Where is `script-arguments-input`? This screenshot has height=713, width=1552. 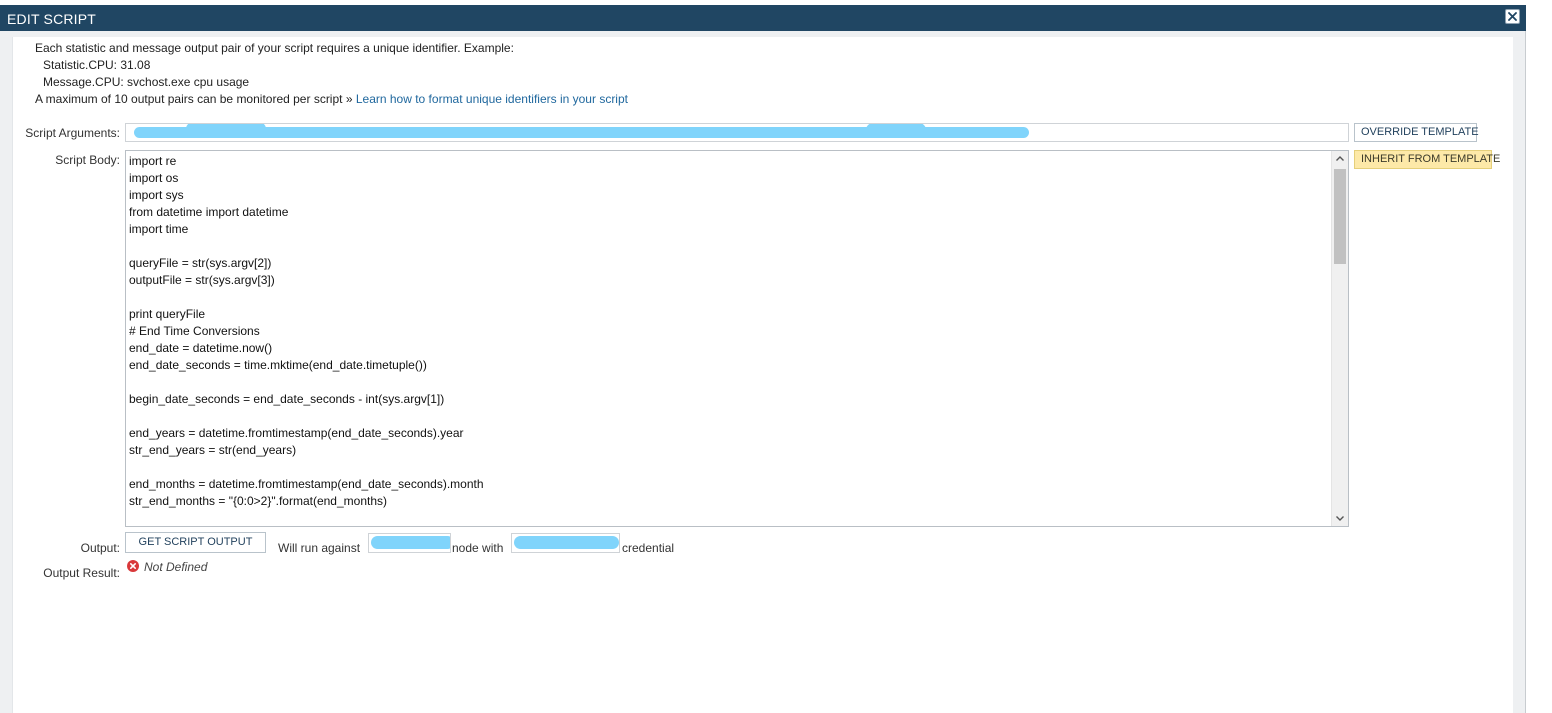
script-arguments-input is located at coordinates (737, 132).